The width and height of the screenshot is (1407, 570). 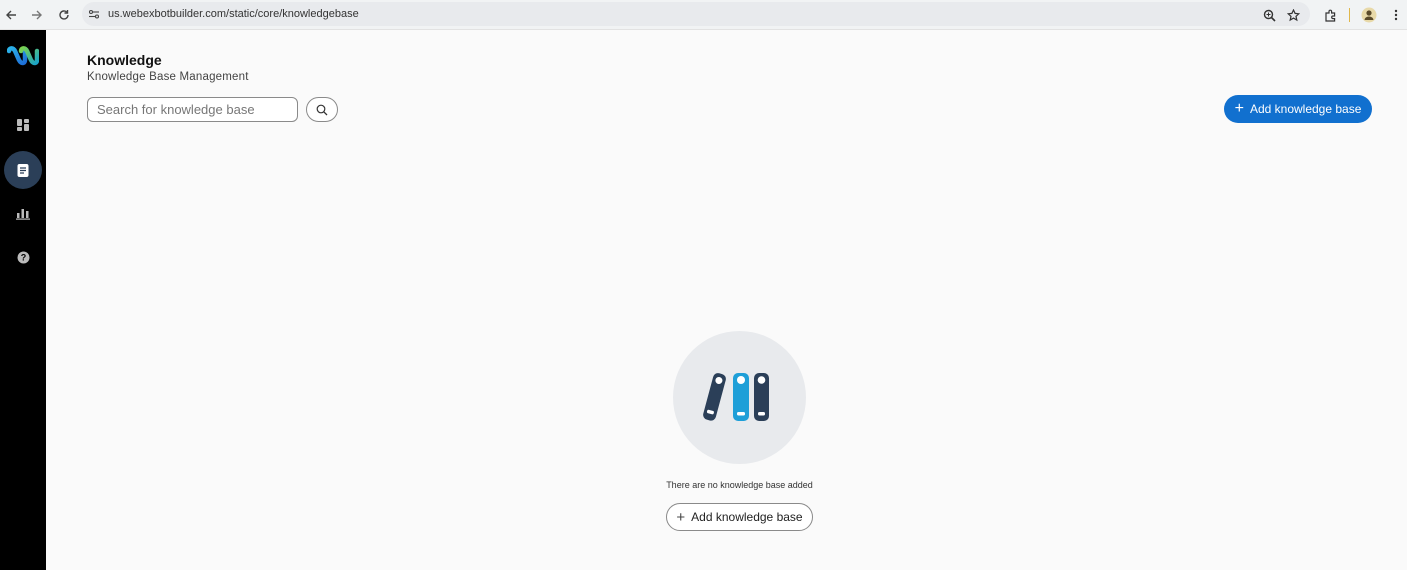 I want to click on menu-kebab-icon, so click(x=1396, y=15).